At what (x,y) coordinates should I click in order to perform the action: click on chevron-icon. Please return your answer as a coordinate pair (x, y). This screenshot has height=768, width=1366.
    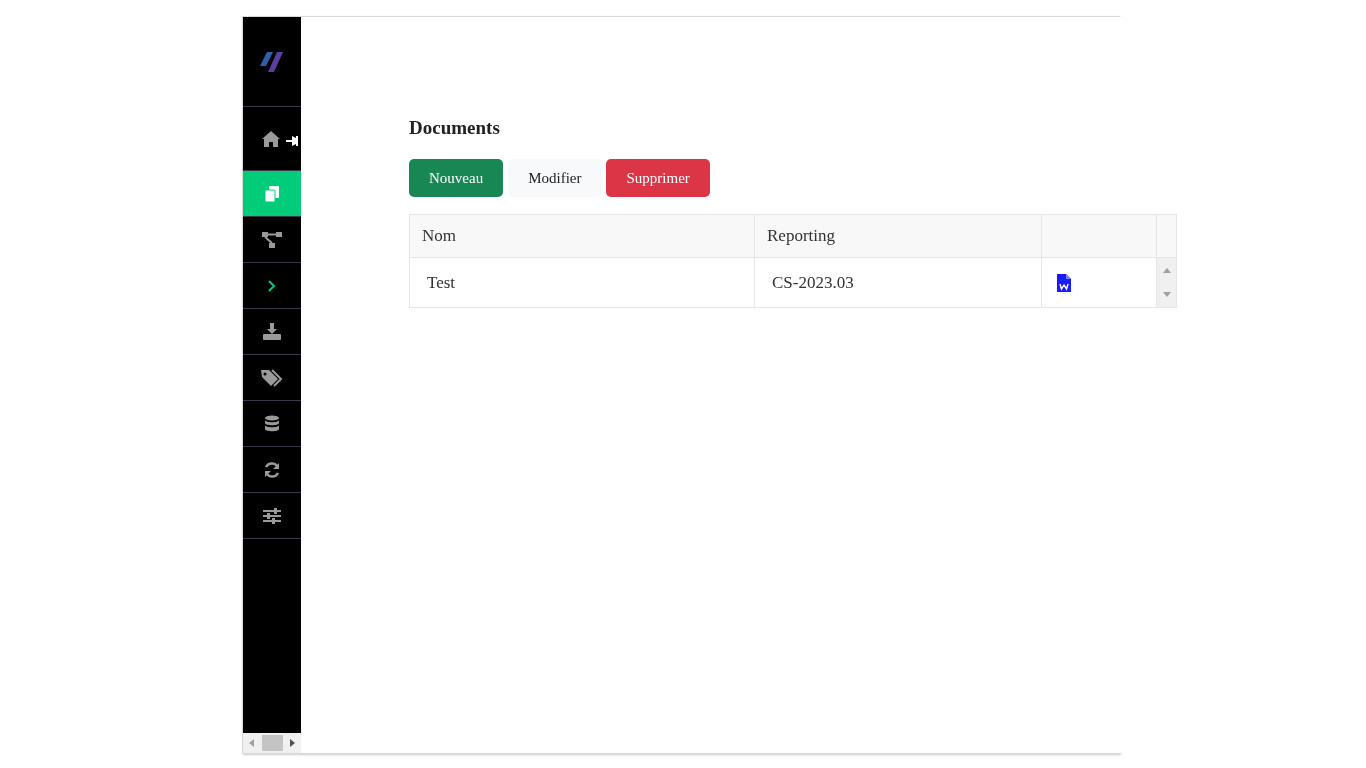
    Looking at the image, I should click on (272, 285).